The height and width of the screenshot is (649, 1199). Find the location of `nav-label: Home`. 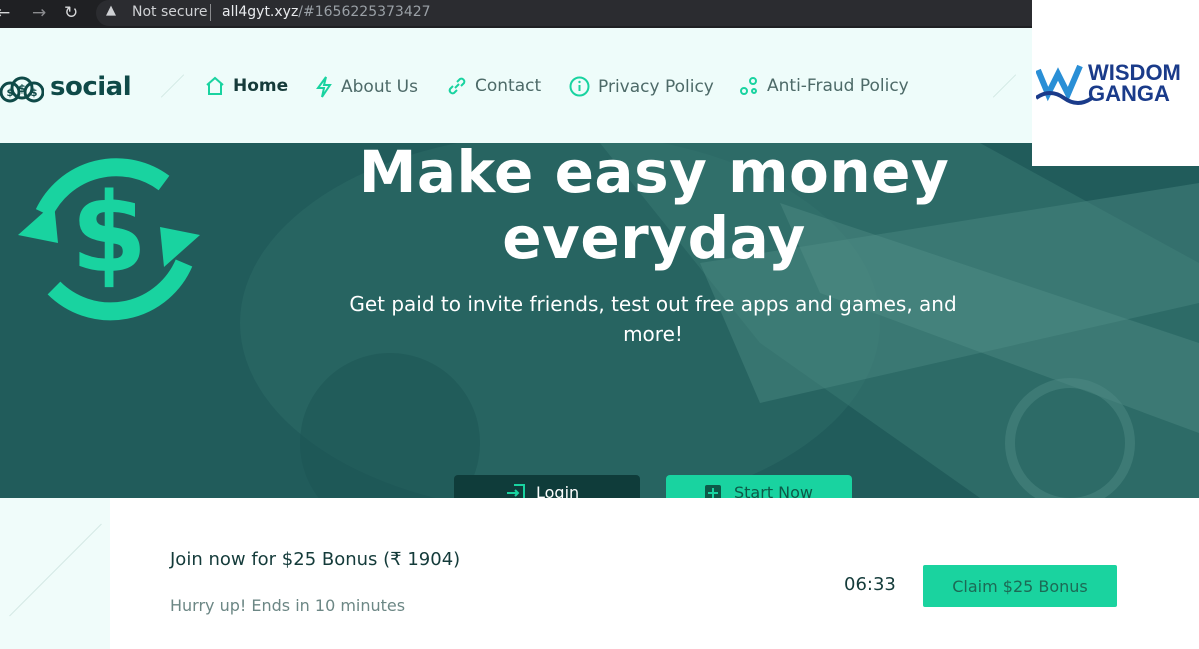

nav-label: Home is located at coordinates (261, 86).